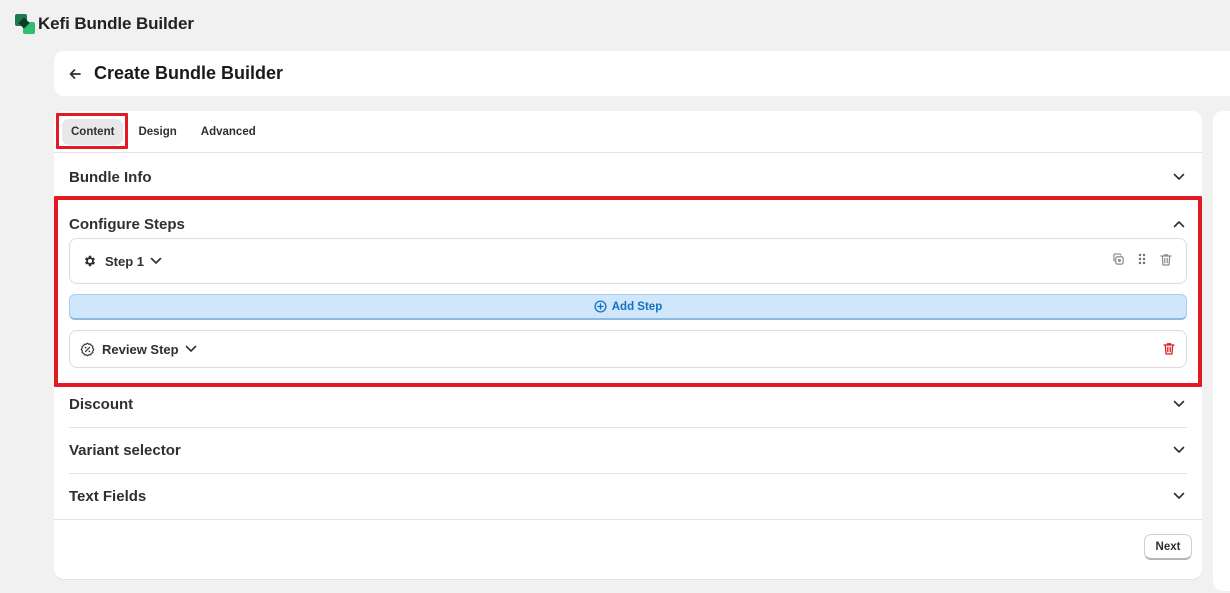 The width and height of the screenshot is (1230, 593). What do you see at coordinates (87, 349) in the screenshot?
I see `badge-percent-icon` at bounding box center [87, 349].